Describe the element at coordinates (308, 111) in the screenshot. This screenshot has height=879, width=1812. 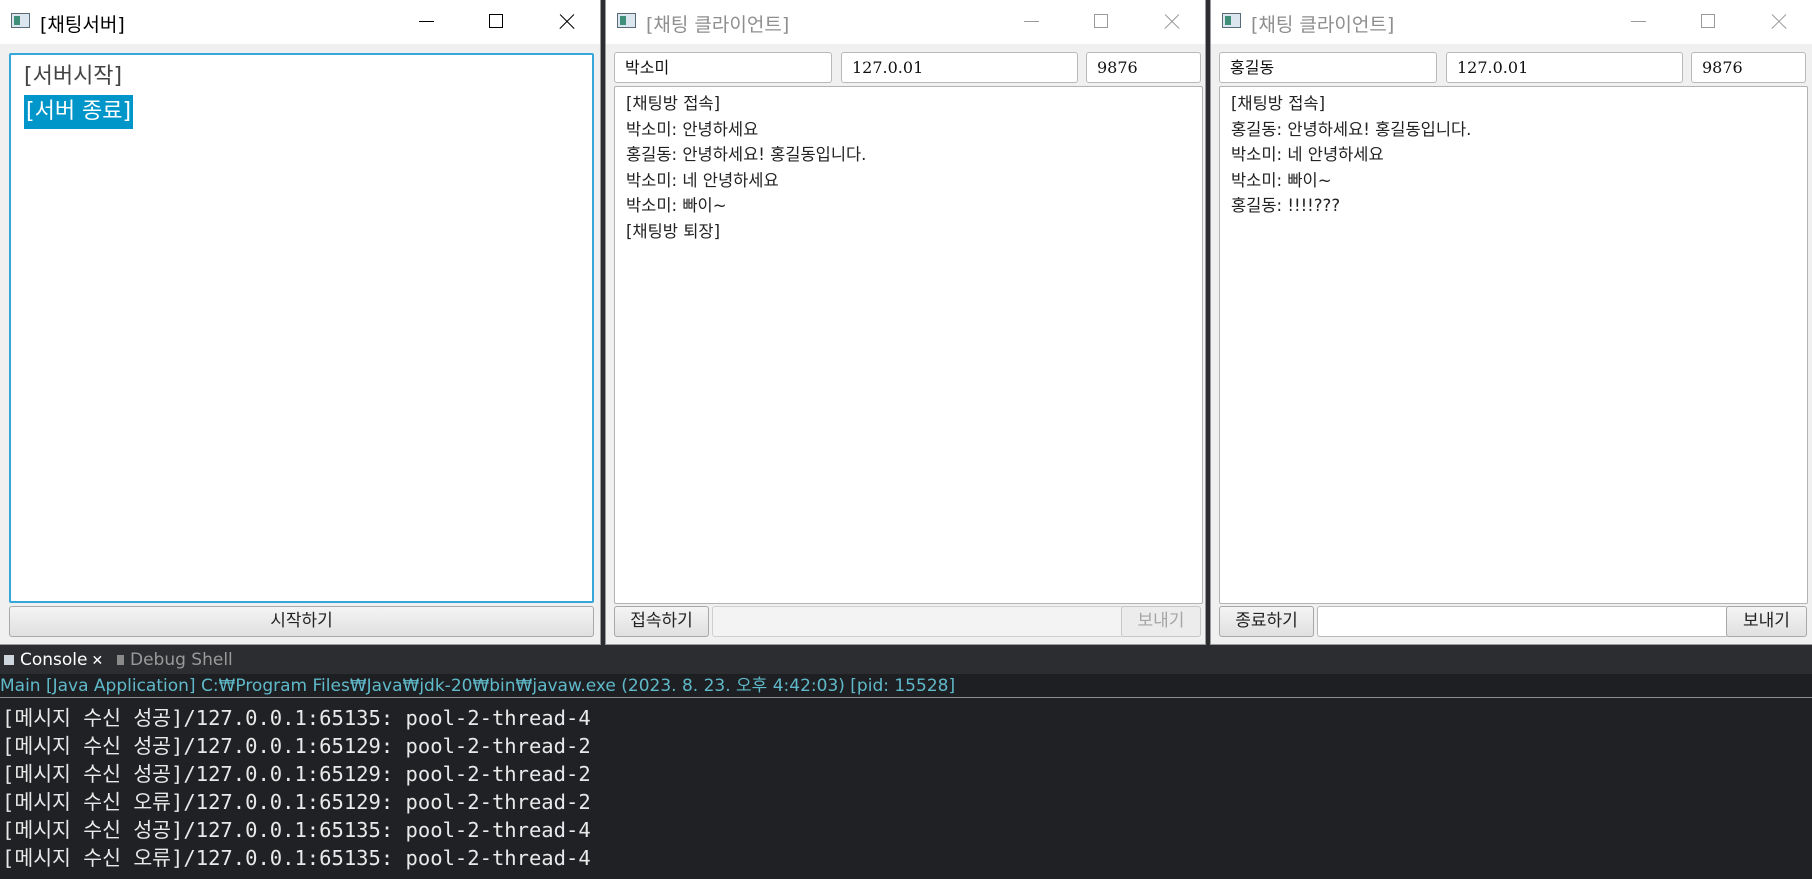
I see `log-line-selected: [서버 종료]` at that location.